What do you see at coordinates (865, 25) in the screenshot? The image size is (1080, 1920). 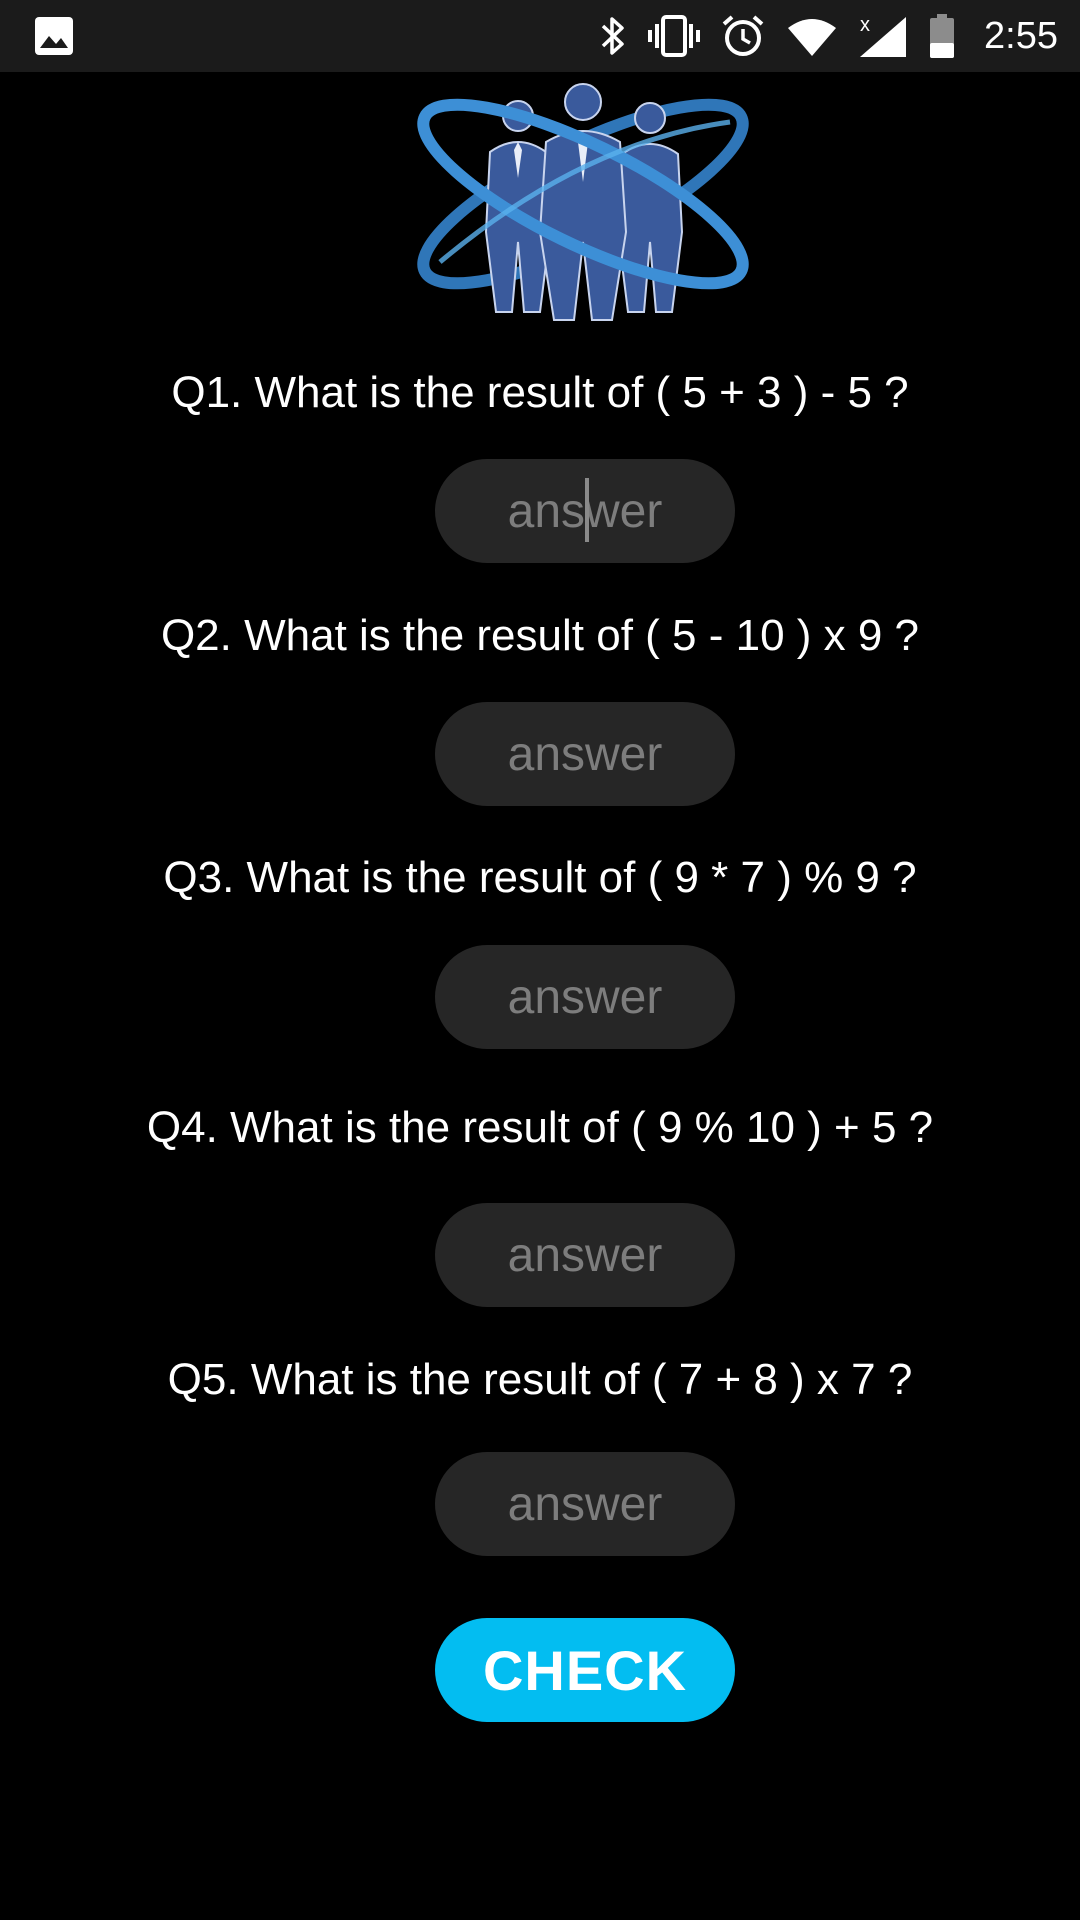 I see `svg-text: x` at bounding box center [865, 25].